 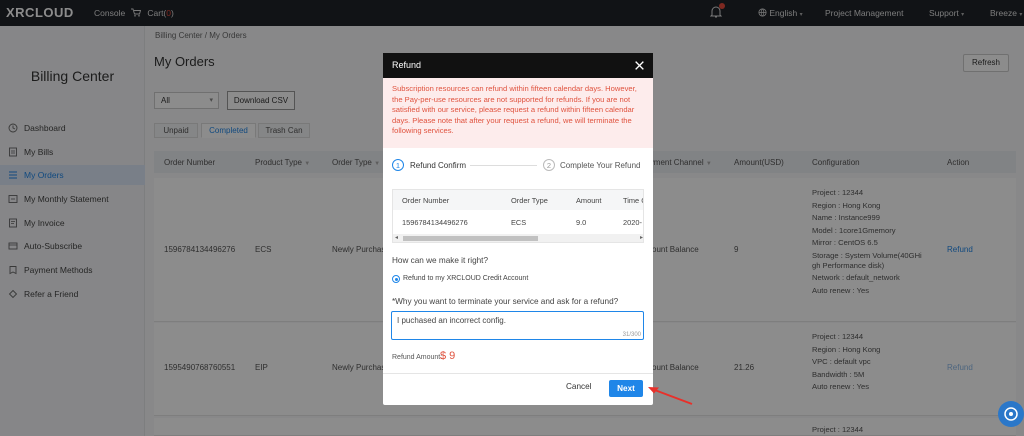 What do you see at coordinates (470, 238) in the screenshot?
I see `scrollbar-thumb` at bounding box center [470, 238].